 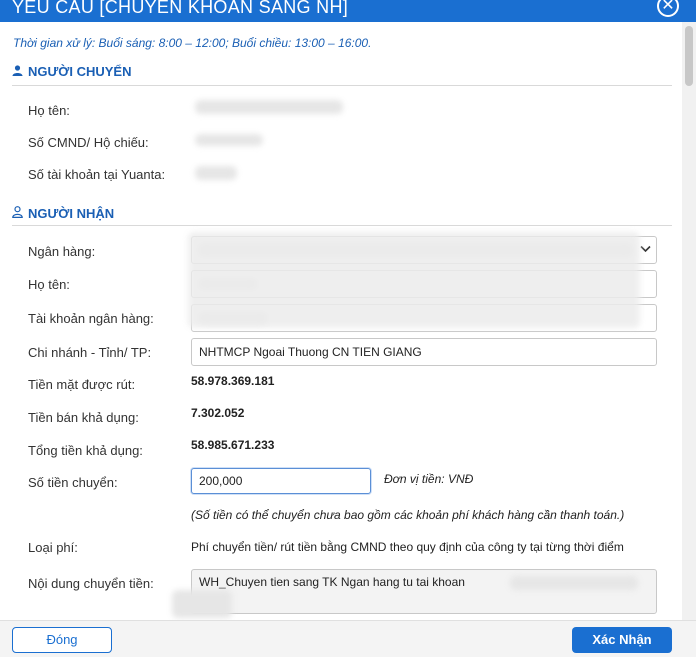 I want to click on sender-name-label: Họ tên:, so click(x=49, y=110).